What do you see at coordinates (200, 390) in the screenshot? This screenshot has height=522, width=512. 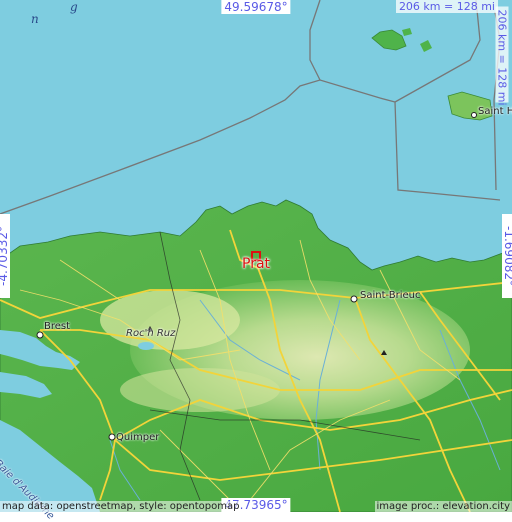 I see `highland-montagnes-noires` at bounding box center [200, 390].